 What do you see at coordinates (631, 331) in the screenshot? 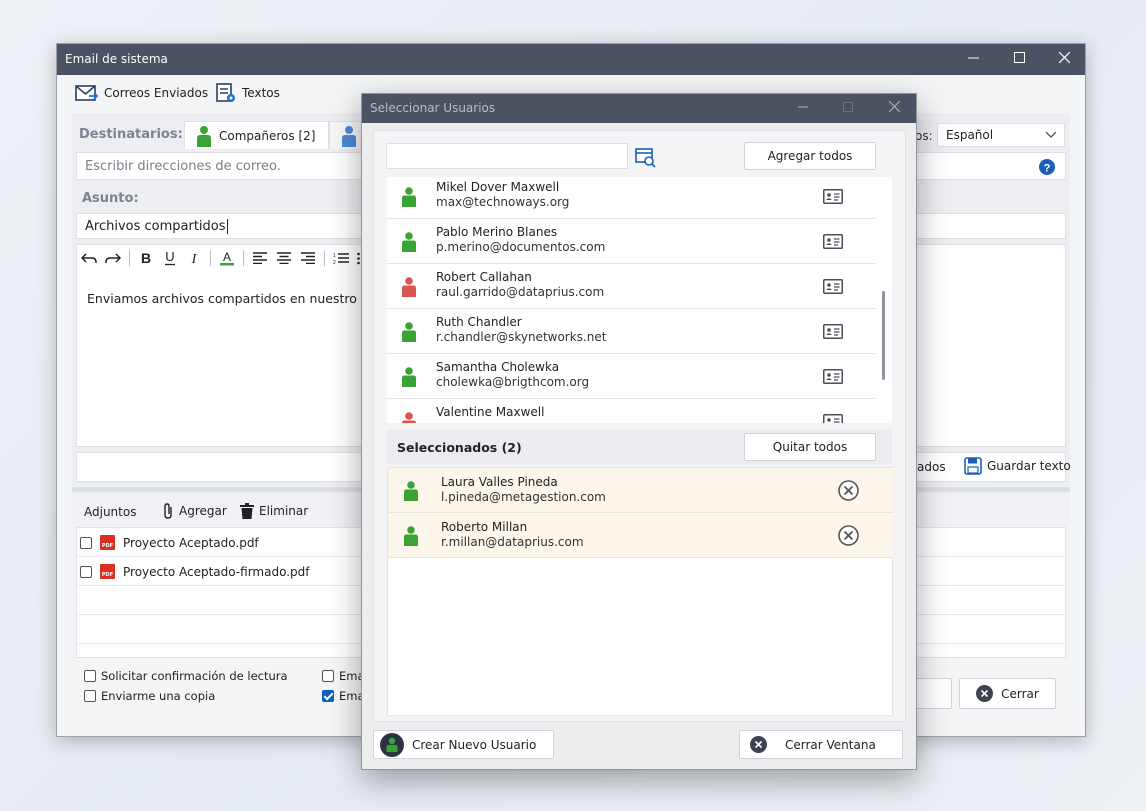
I see `user-row: Ruth Chandler r.chandler@skynetworks.net` at bounding box center [631, 331].